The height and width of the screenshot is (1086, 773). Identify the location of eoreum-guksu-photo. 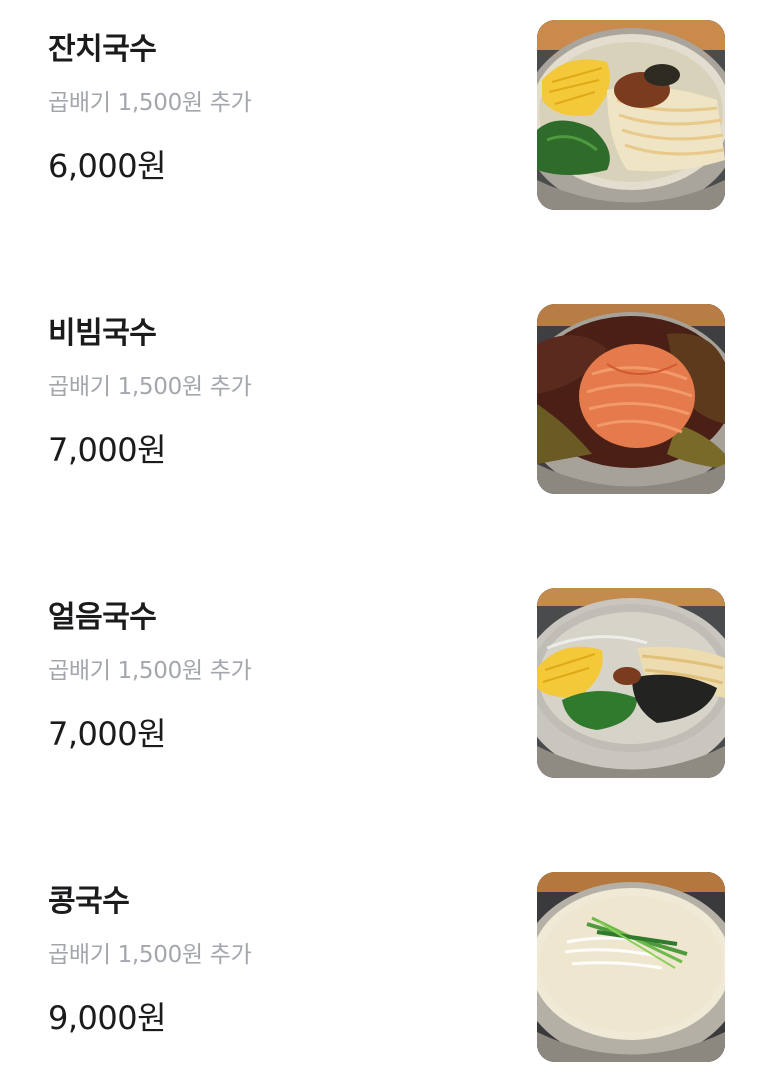
(631, 683).